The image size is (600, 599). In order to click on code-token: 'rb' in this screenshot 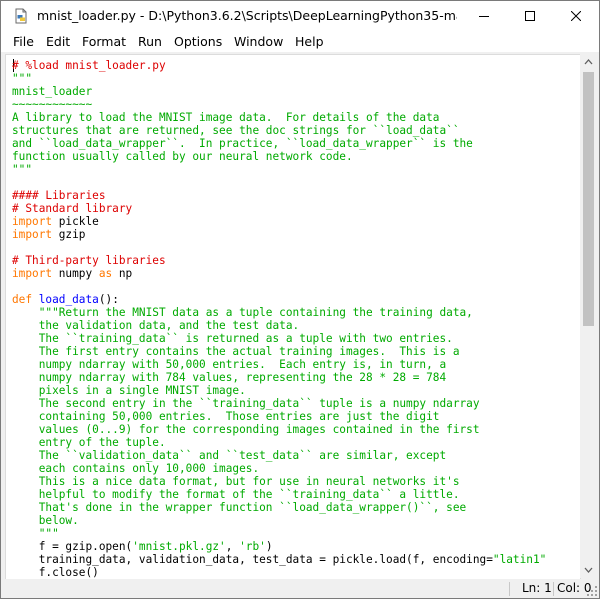, I will do `click(252, 546)`.